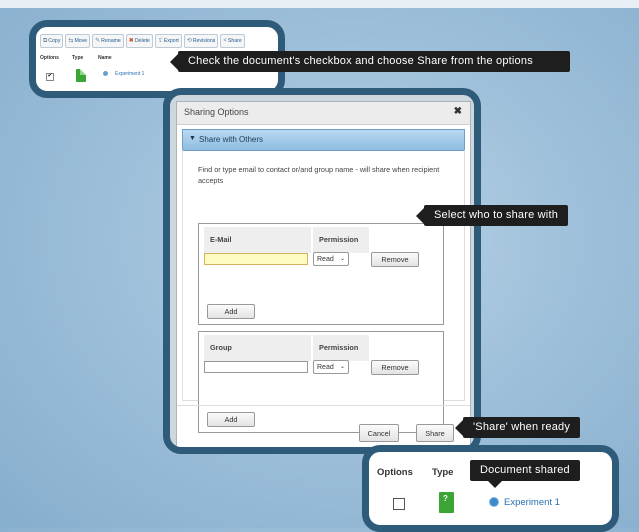 This screenshot has width=639, height=532. Describe the element at coordinates (171, 40) in the screenshot. I see `export-label: Export` at that location.